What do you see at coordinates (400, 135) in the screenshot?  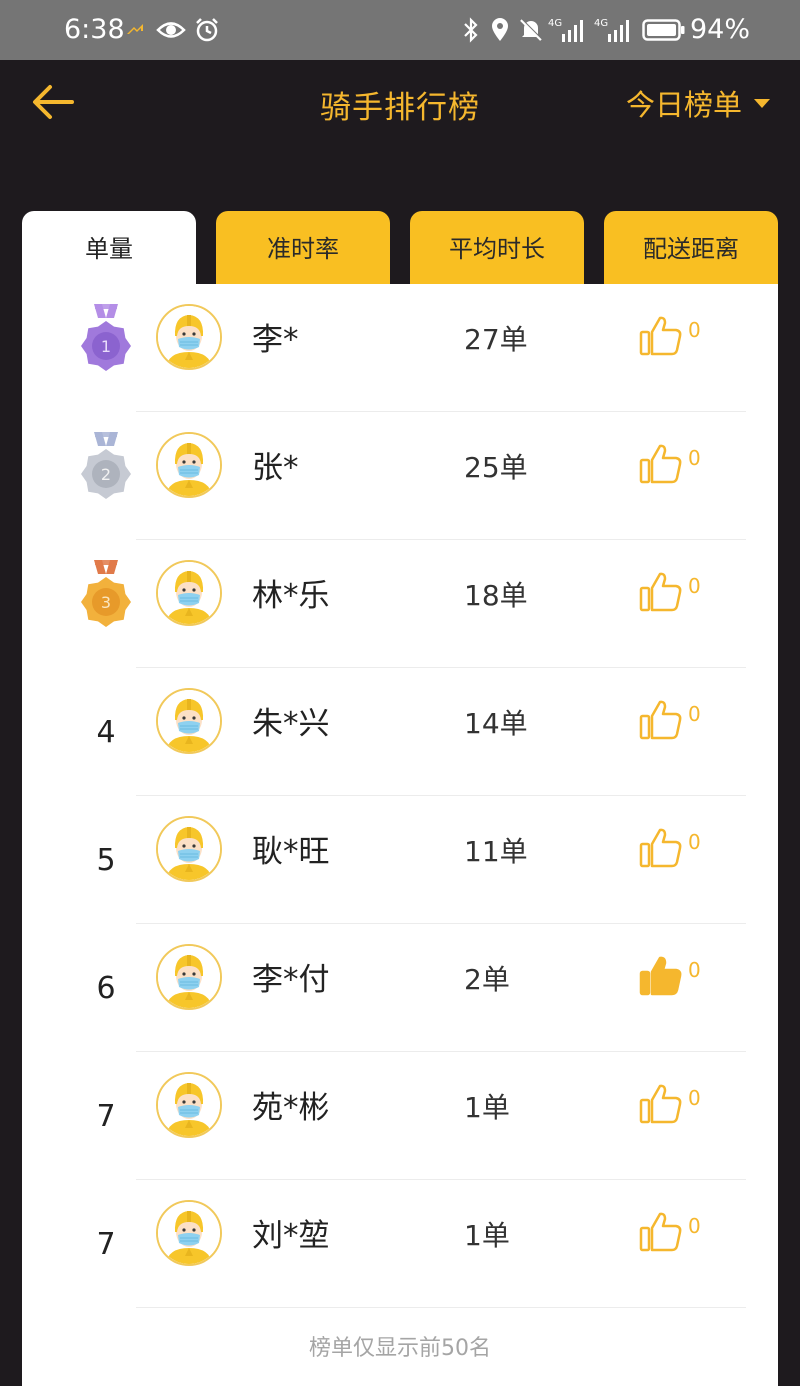 I see `app-header: 骑手排行榜 今日榜单` at bounding box center [400, 135].